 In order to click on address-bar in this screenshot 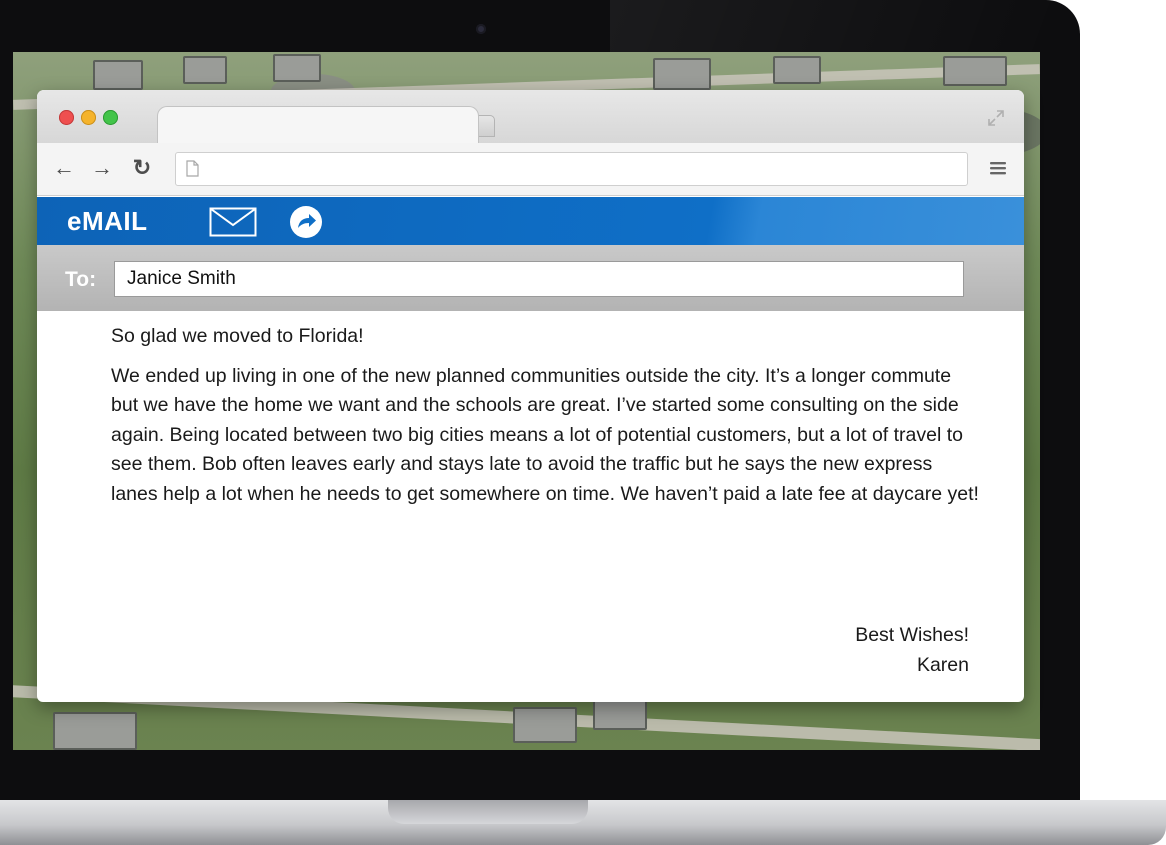, I will do `click(571, 169)`.